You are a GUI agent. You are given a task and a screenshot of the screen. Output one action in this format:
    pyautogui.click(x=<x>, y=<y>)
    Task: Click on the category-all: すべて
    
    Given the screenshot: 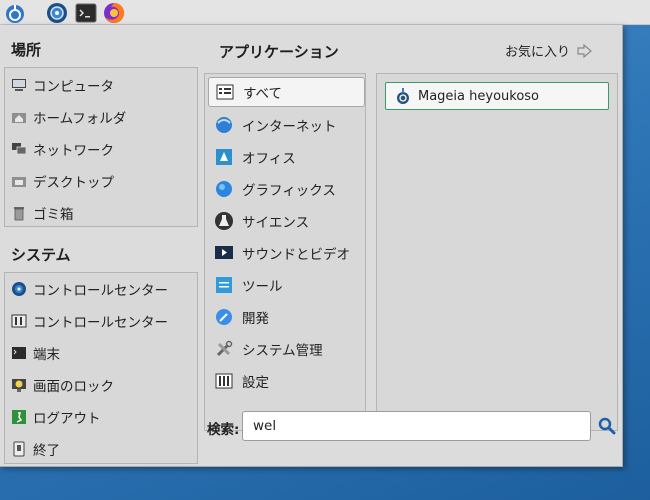 What is the action you would take?
    pyautogui.click(x=286, y=92)
    